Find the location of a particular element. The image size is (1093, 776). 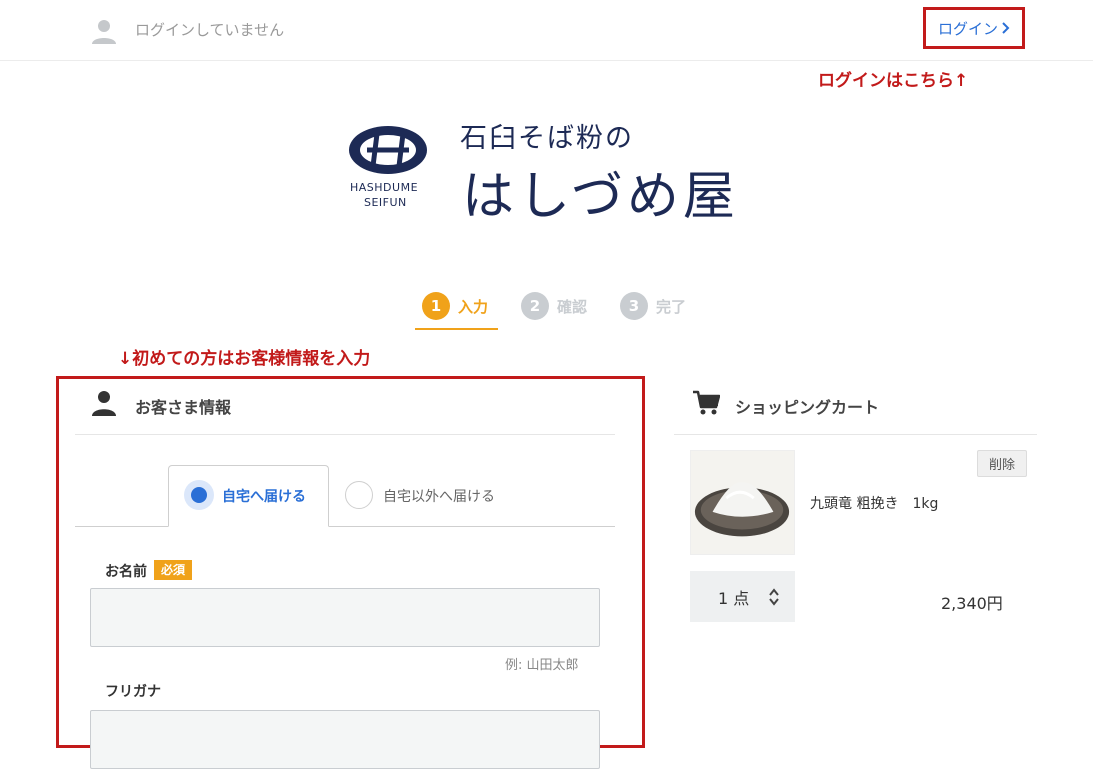

step-number: 2 is located at coordinates (535, 306).